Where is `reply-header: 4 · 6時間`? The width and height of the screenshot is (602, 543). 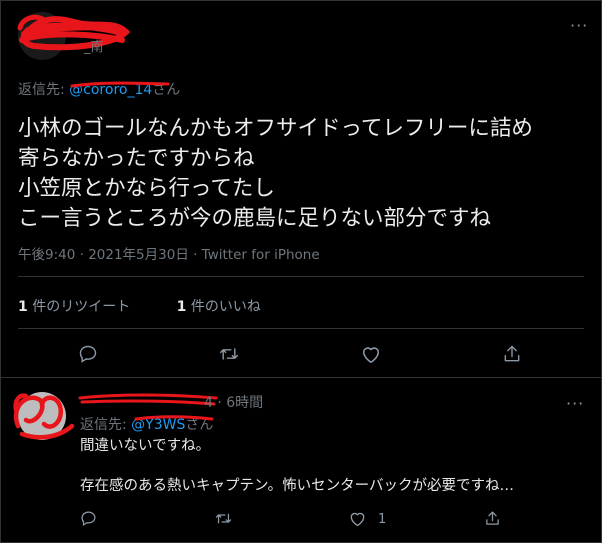
reply-header: 4 · 6時間 is located at coordinates (234, 403).